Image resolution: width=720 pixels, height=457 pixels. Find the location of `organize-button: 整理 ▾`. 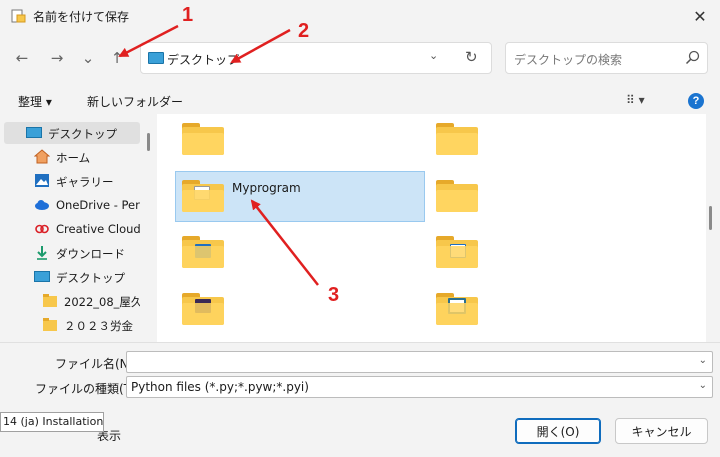

organize-button: 整理 ▾ is located at coordinates (35, 101).